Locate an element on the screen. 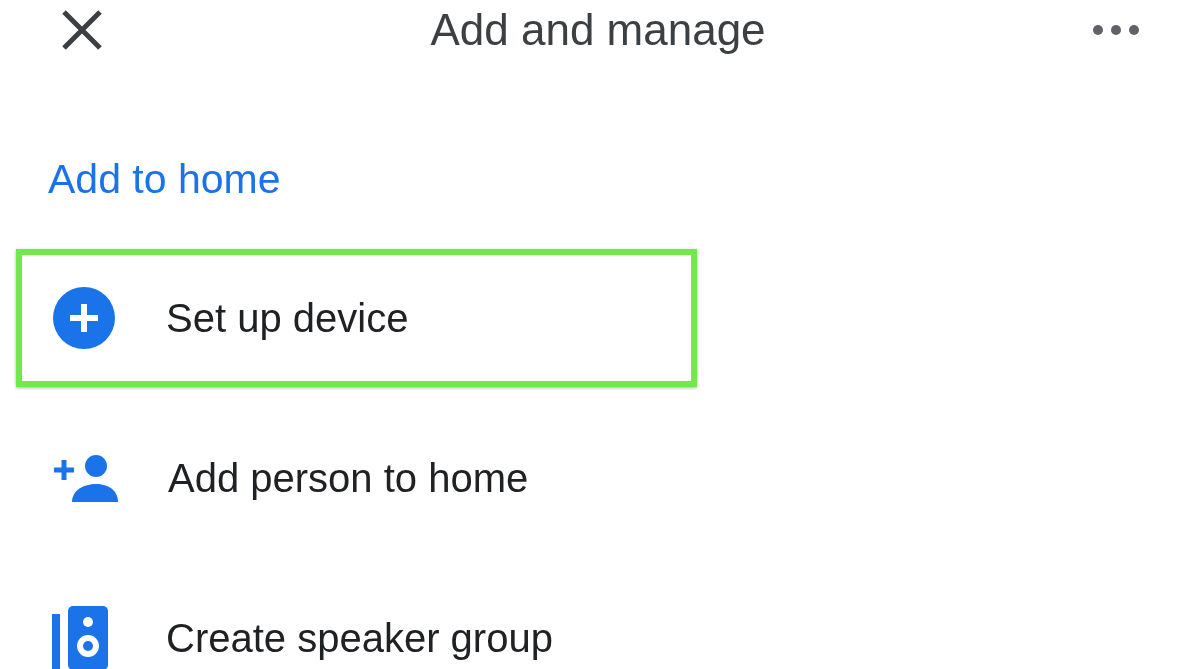 Image resolution: width=1200 pixels, height=669 pixels. menu-item: Add person to home is located at coordinates (356, 478).